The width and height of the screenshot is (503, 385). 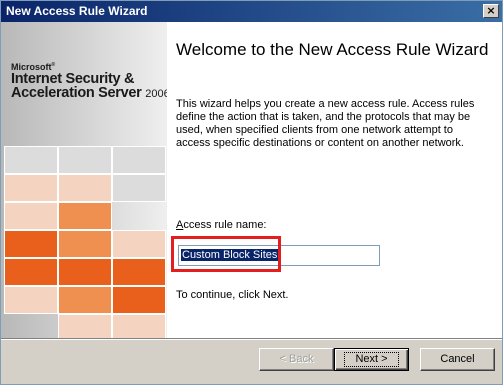 I want to click on close-button: ×, so click(x=491, y=11).